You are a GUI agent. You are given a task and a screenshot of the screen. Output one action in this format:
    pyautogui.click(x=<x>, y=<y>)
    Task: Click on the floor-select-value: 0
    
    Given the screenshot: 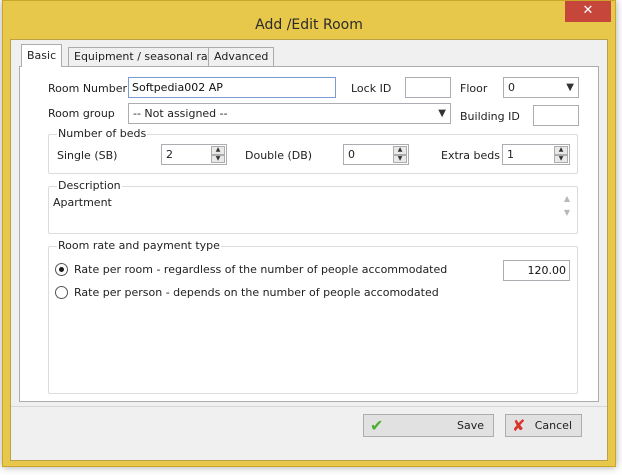 What is the action you would take?
    pyautogui.click(x=511, y=87)
    